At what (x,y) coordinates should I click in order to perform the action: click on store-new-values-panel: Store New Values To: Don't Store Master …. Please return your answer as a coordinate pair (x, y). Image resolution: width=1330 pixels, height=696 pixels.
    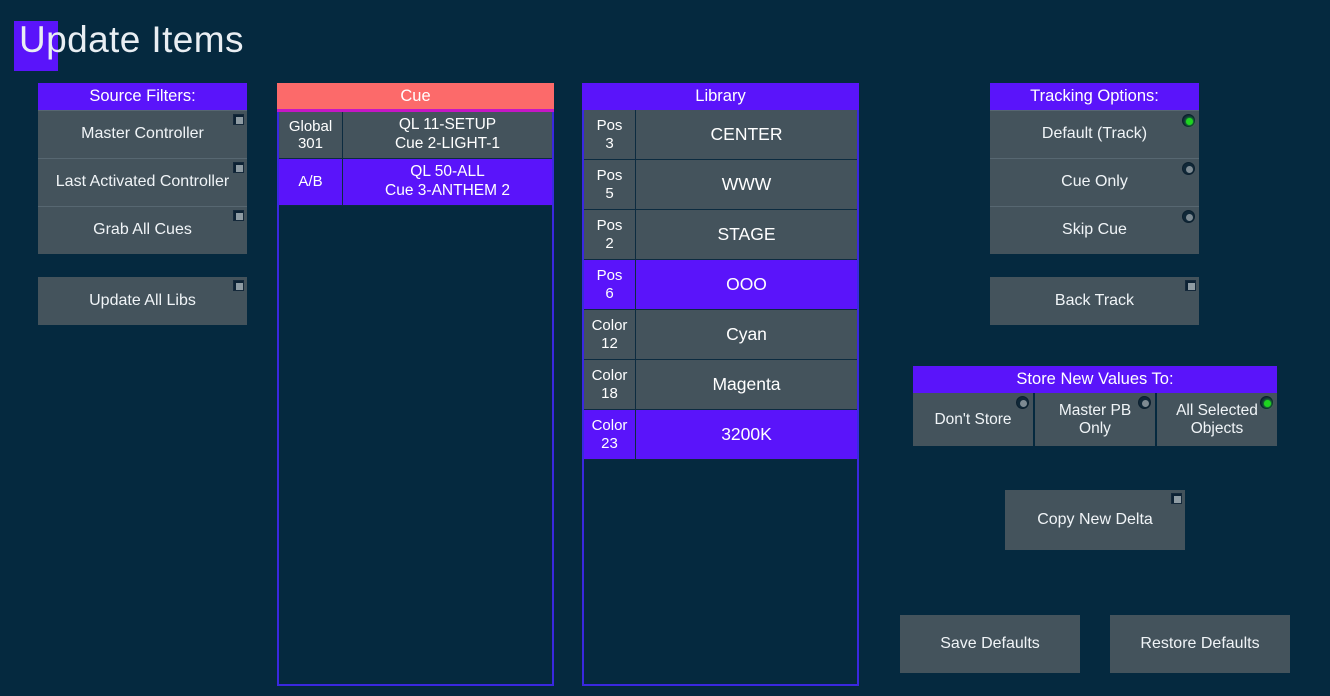
    Looking at the image, I should click on (1095, 406).